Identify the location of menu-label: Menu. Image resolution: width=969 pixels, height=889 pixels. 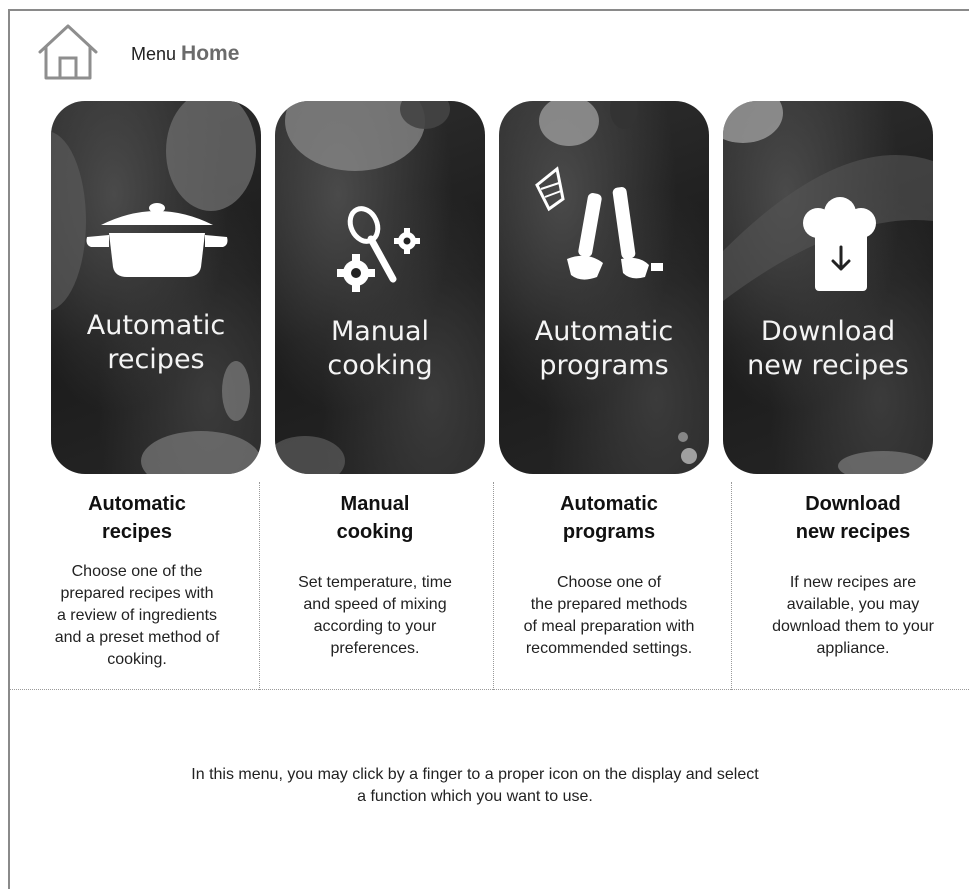
(154, 54).